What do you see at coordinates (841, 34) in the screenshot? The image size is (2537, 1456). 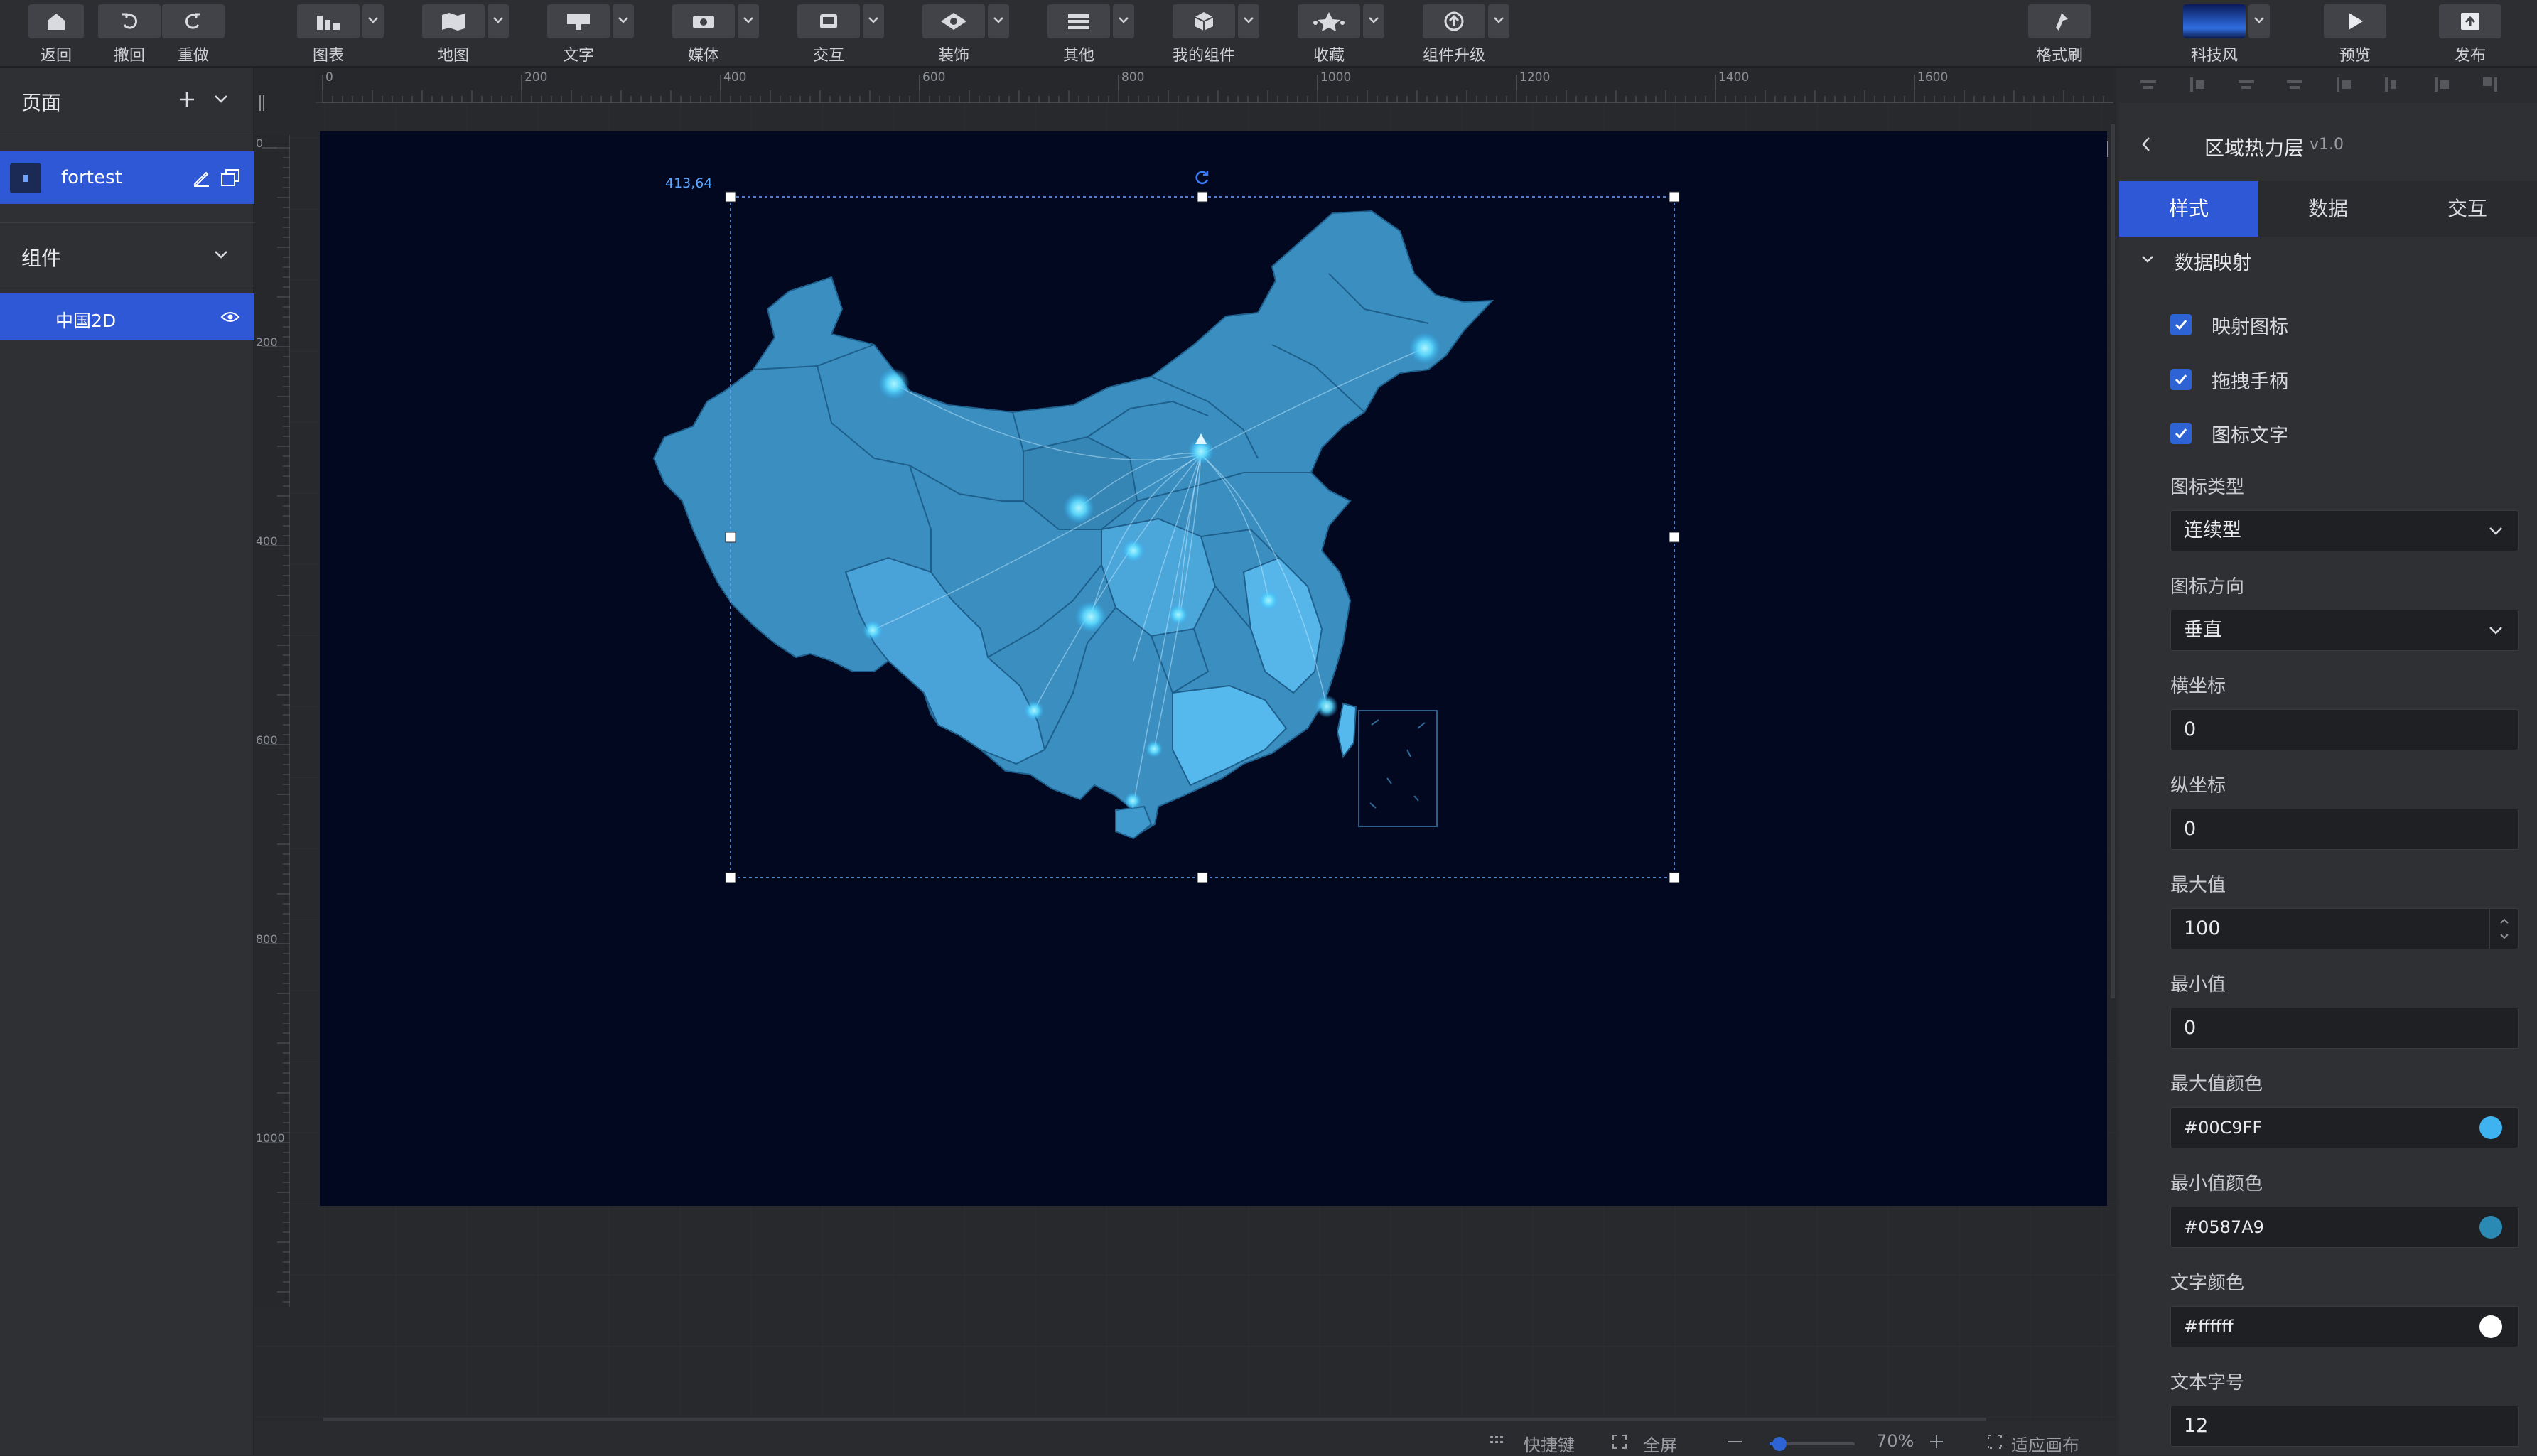 I see `interact-menu: 交互` at bounding box center [841, 34].